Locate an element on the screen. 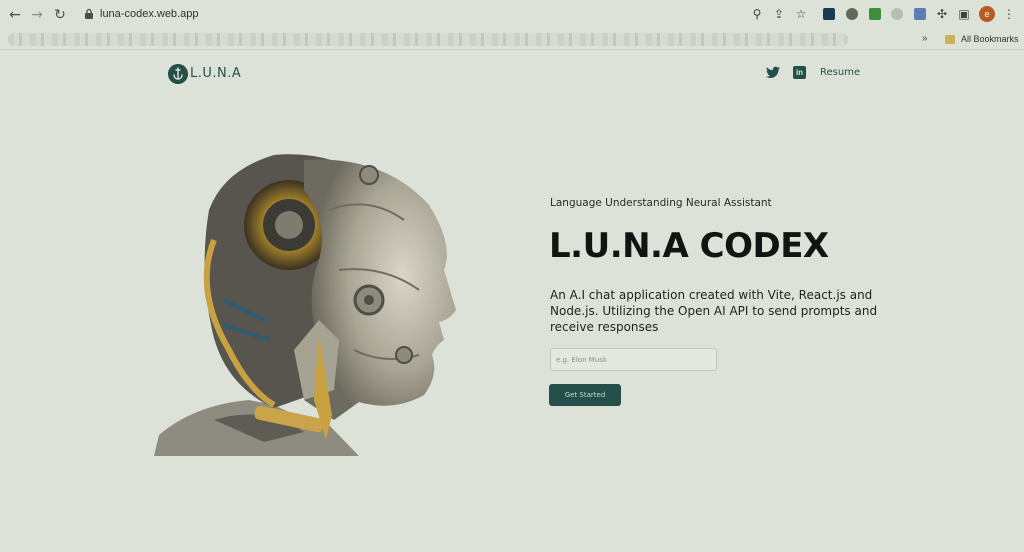  get-started-button: Get Started is located at coordinates (585, 395).